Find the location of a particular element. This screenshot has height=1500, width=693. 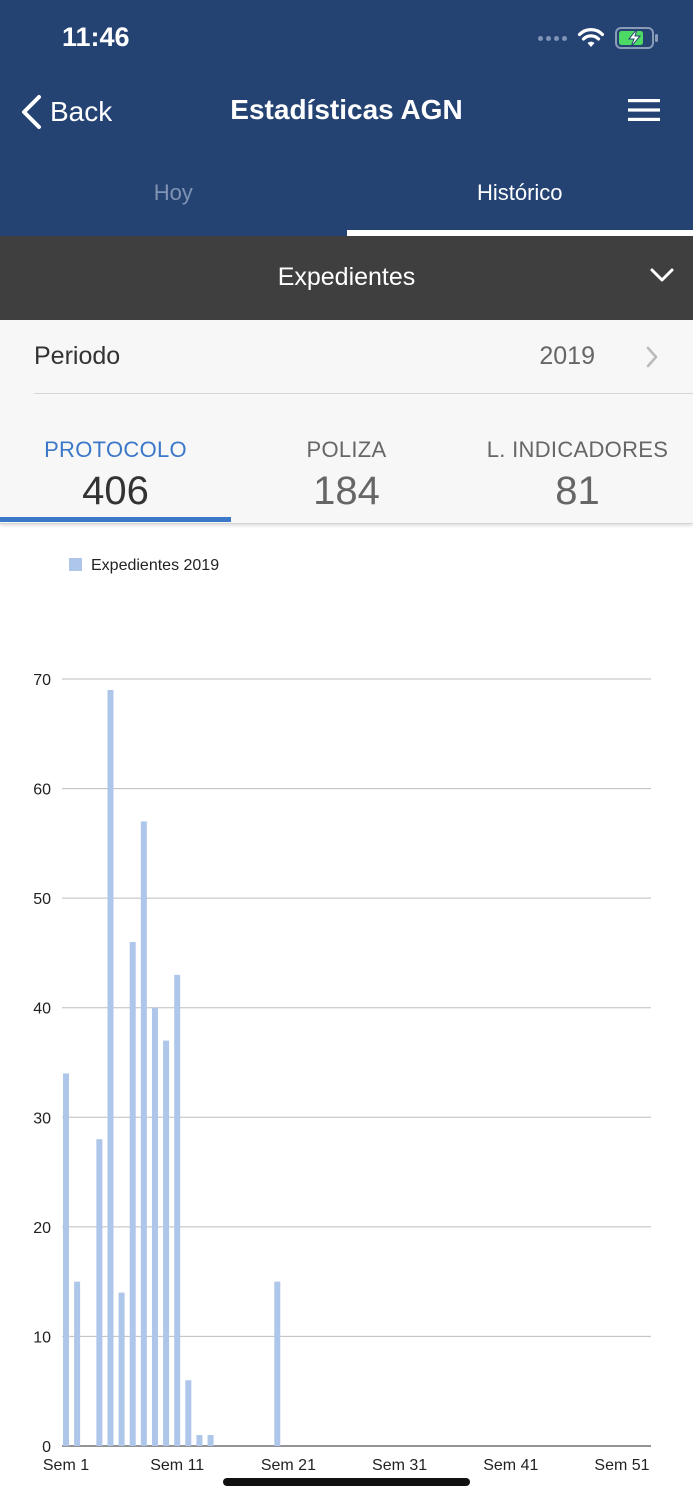

back-button: Back is located at coordinates (66, 112).